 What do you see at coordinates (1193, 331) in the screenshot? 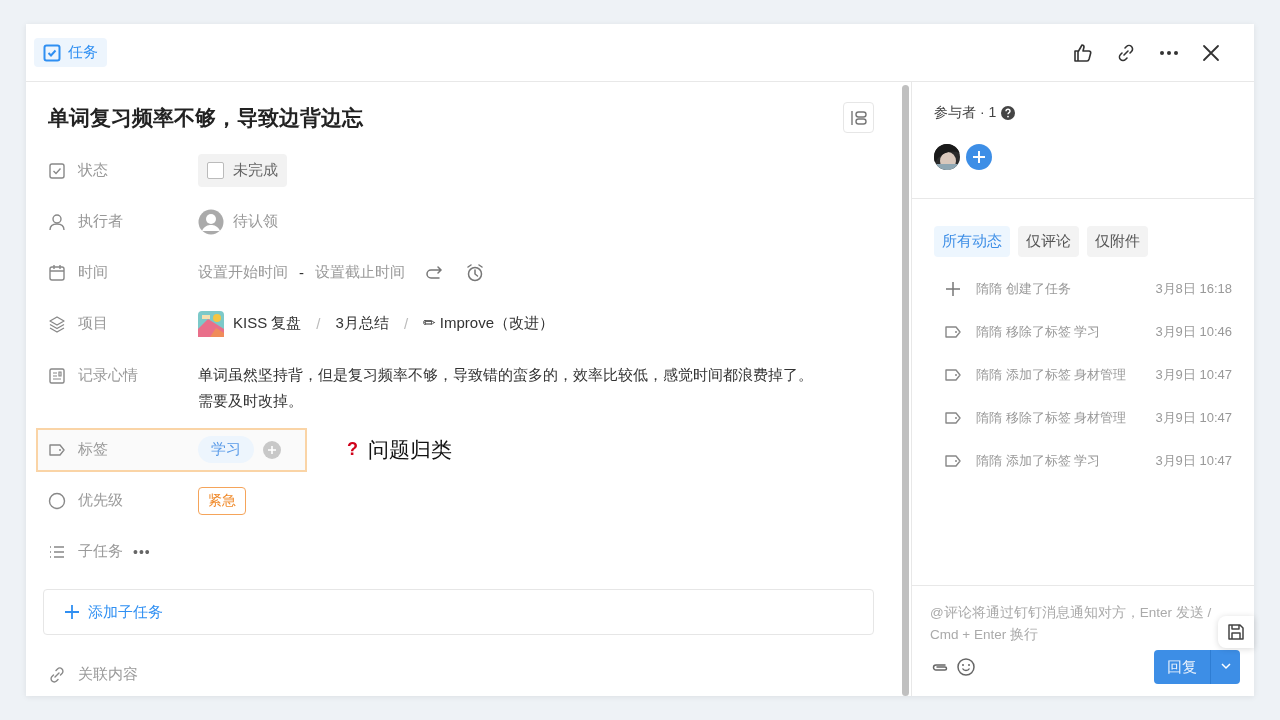
I see `activity-time: 3月9日 10:46` at bounding box center [1193, 331].